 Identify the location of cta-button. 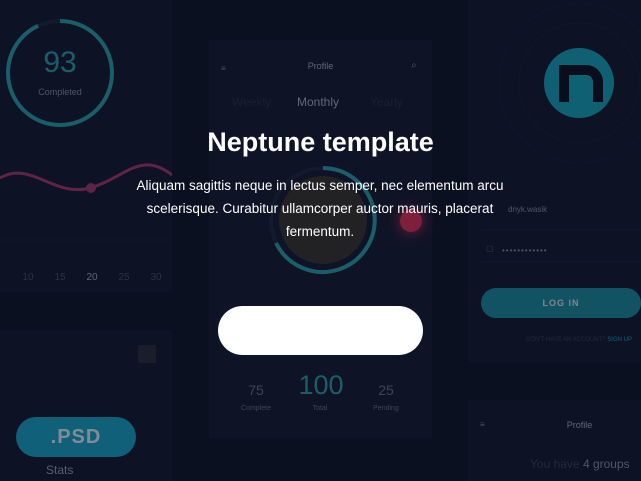
(320, 330).